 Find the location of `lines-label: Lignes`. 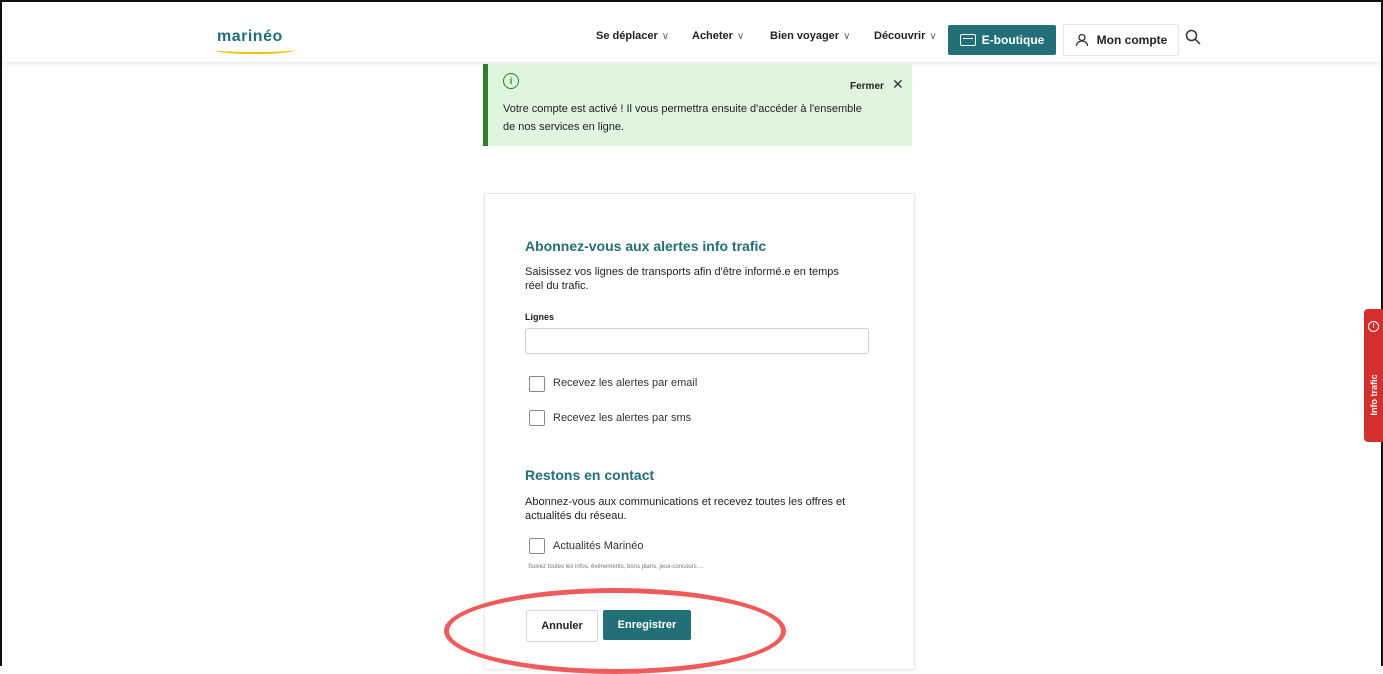

lines-label: Lignes is located at coordinates (540, 317).